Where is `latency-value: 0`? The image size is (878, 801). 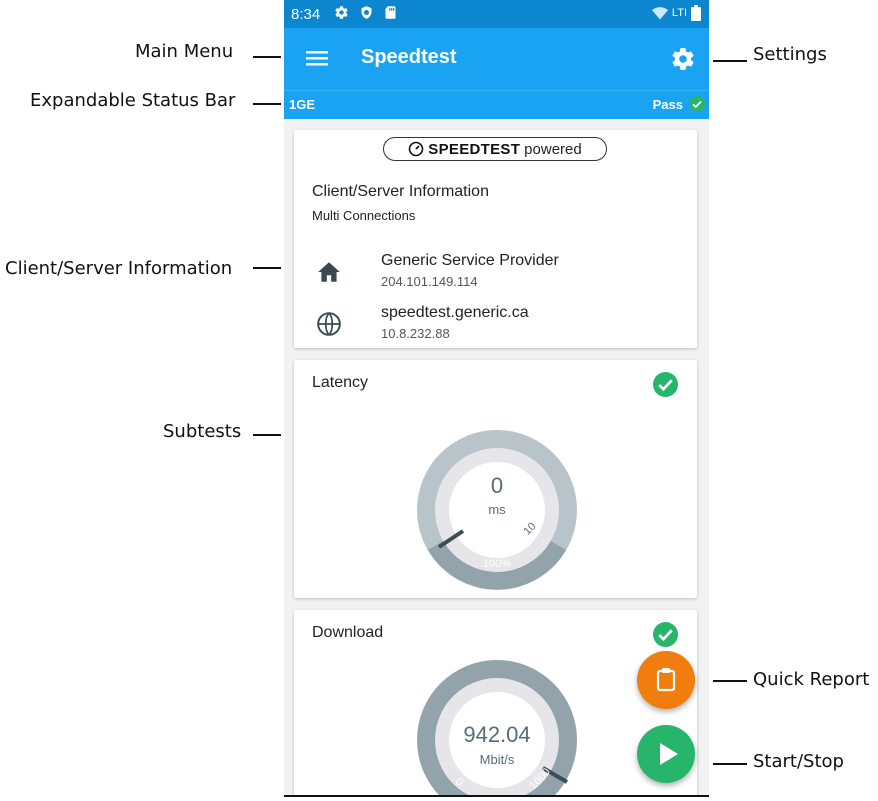
latency-value: 0 is located at coordinates (497, 485).